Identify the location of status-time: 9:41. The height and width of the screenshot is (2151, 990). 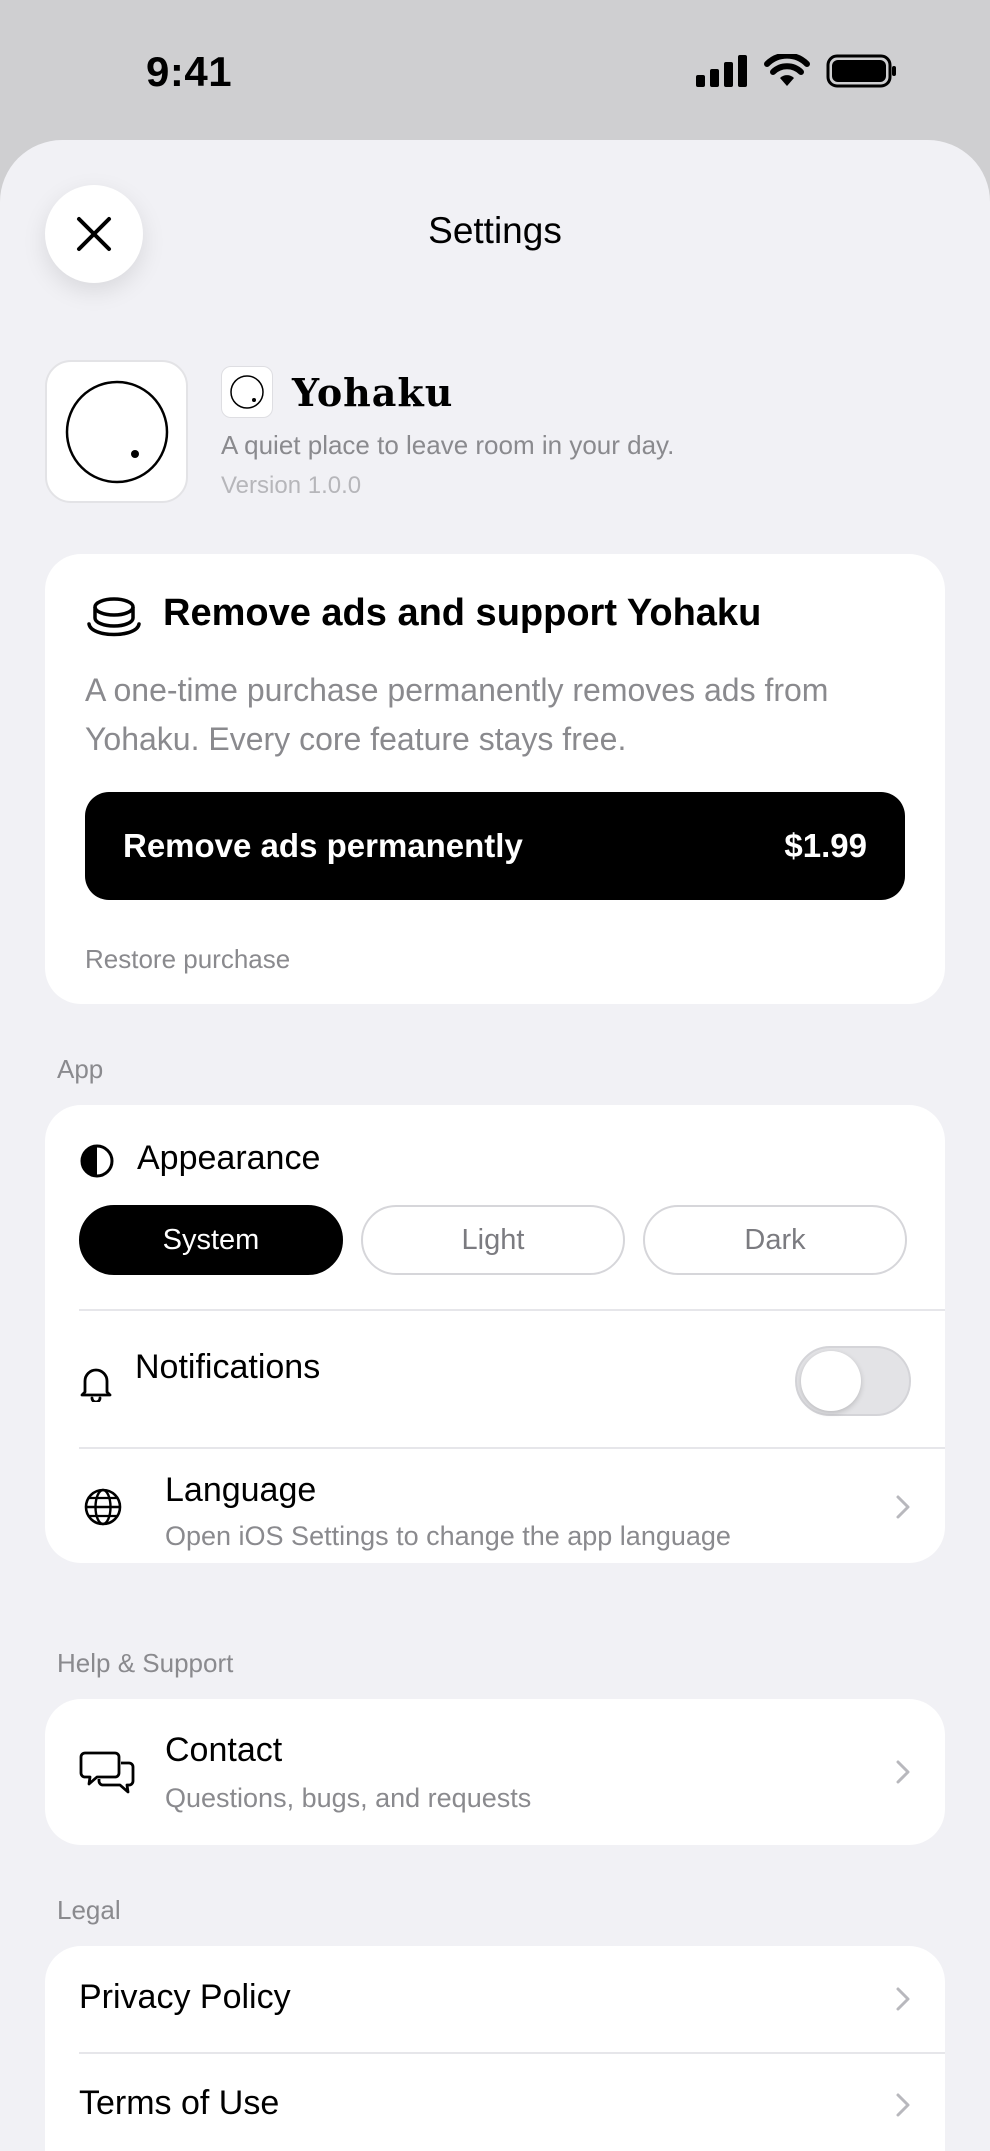
(189, 71).